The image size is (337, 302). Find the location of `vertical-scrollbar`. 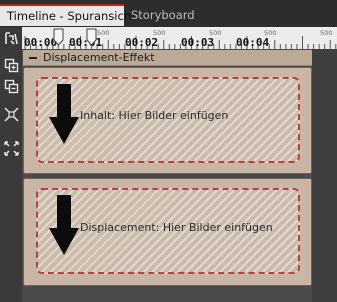

vertical-scrollbar is located at coordinates (324, 175).